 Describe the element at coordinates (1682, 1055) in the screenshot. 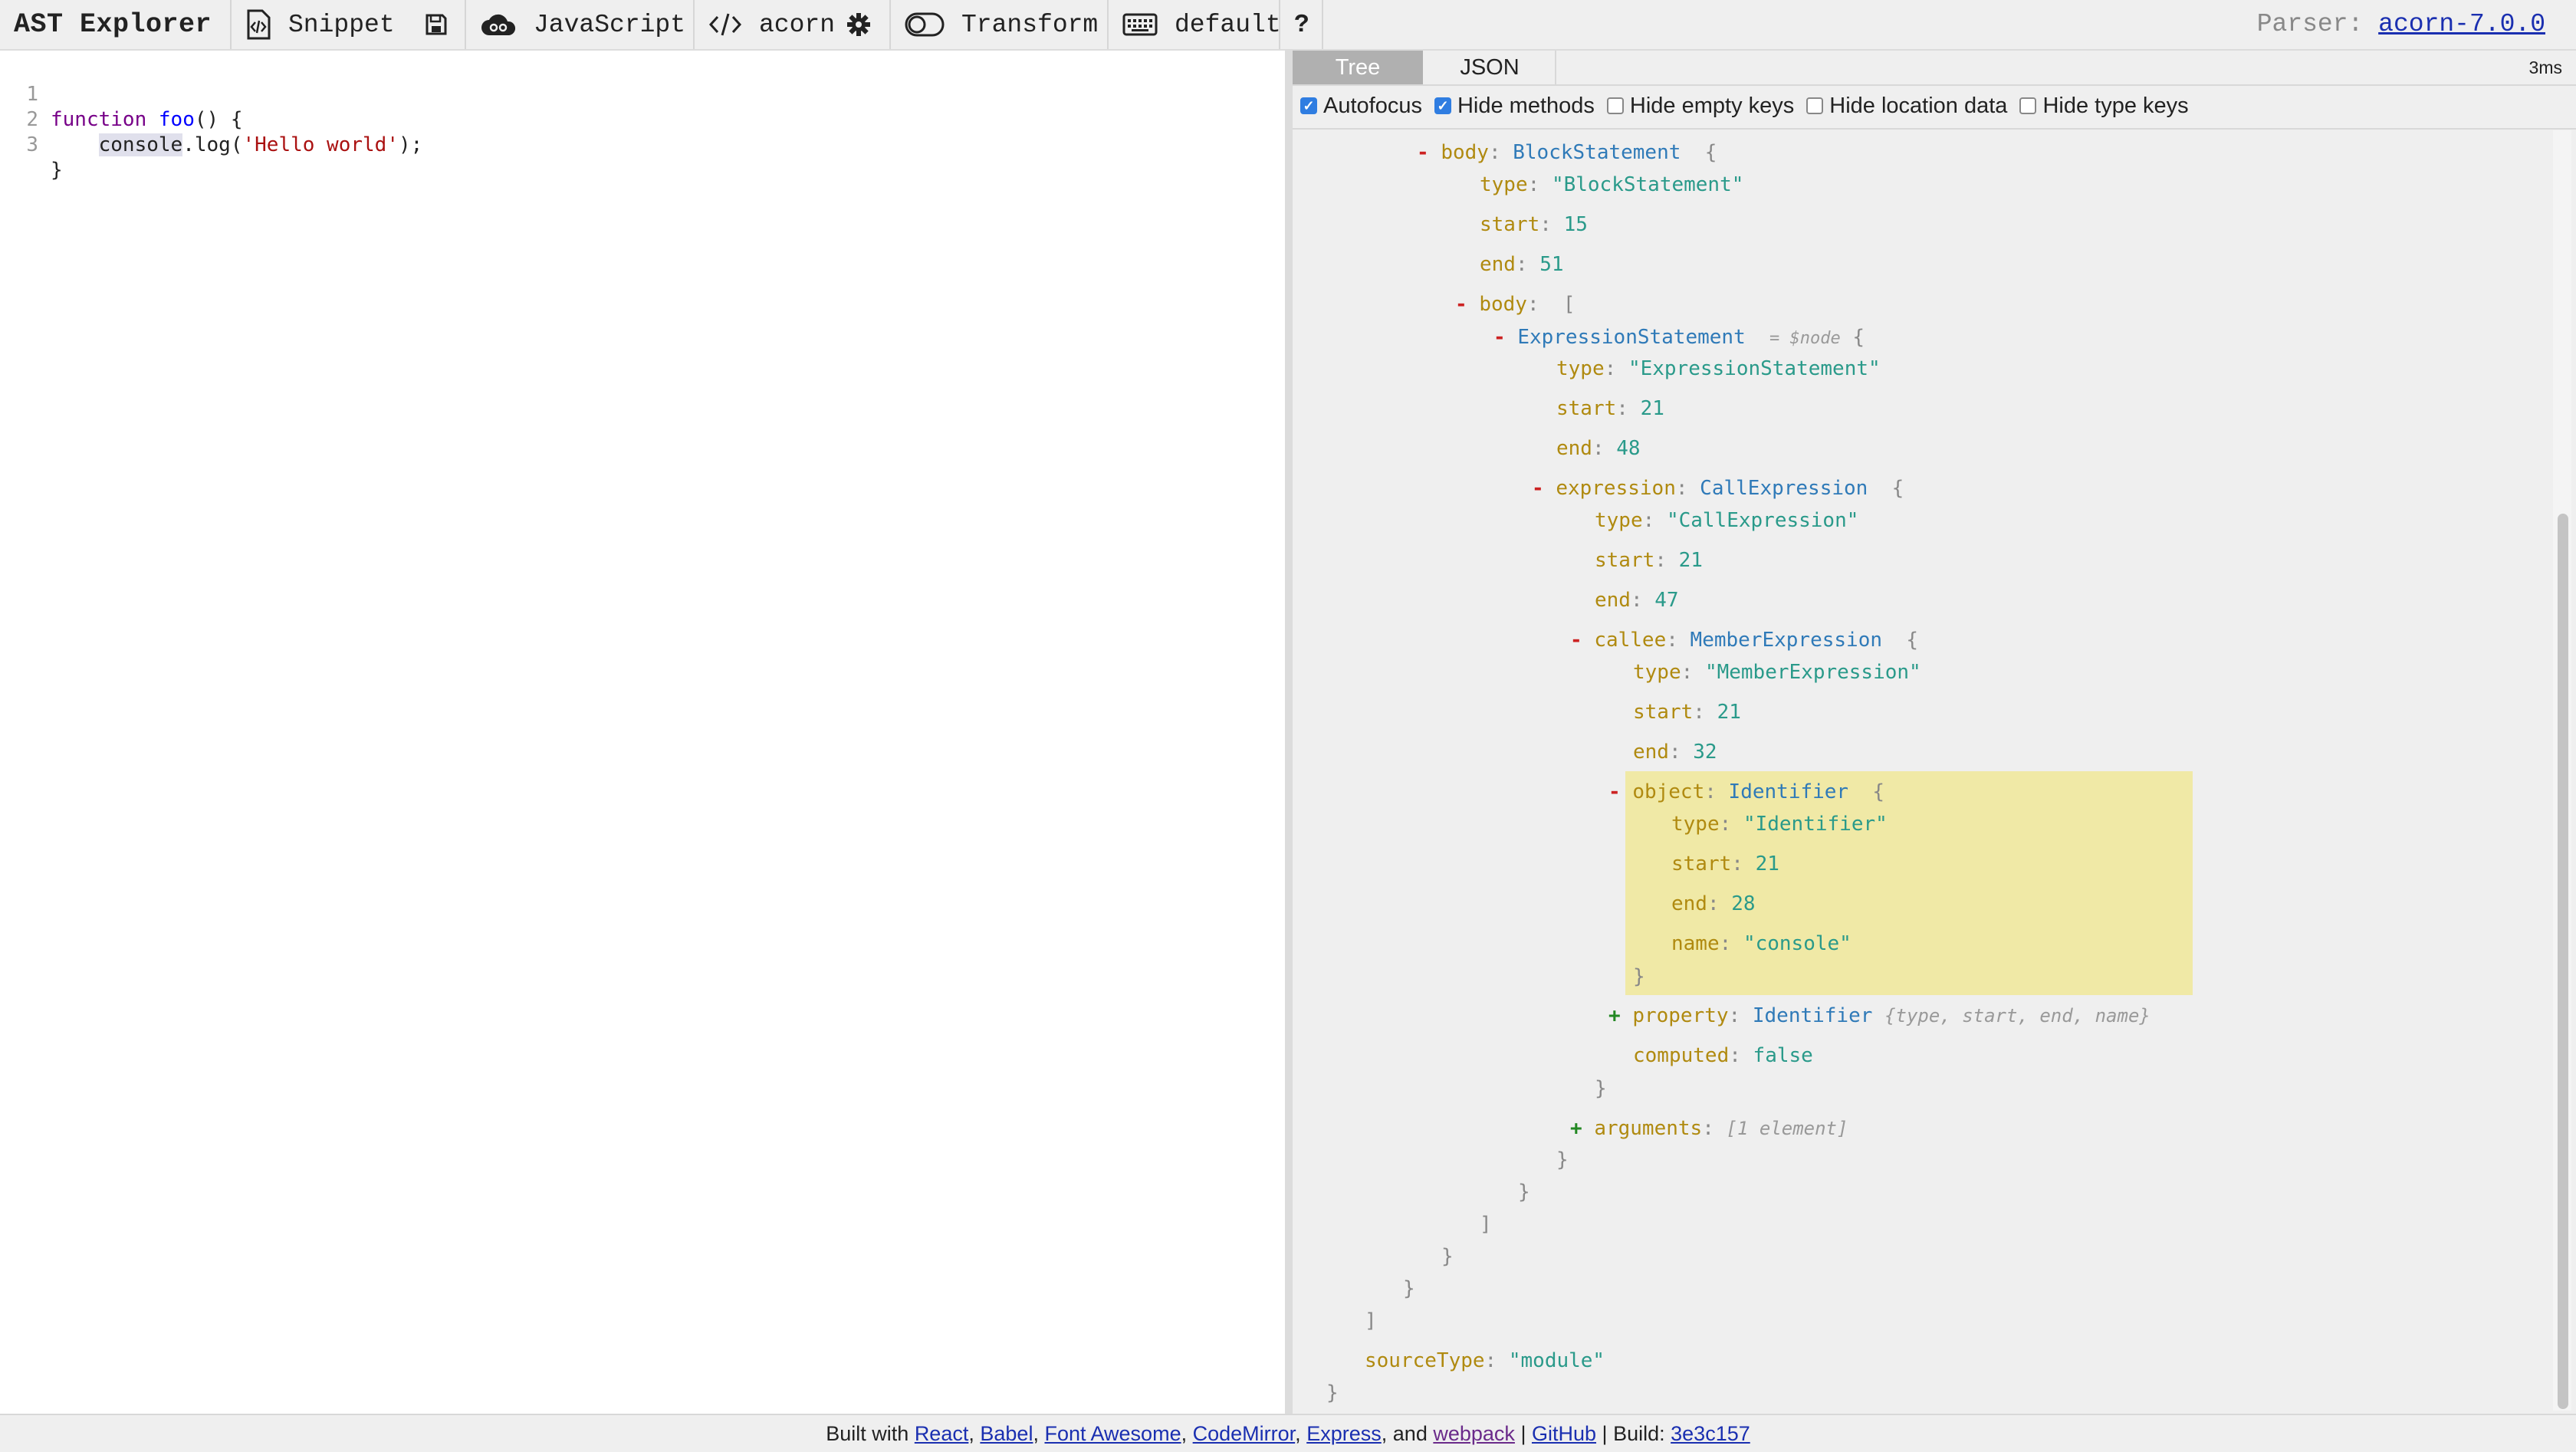

I see `tree-key: computed` at that location.